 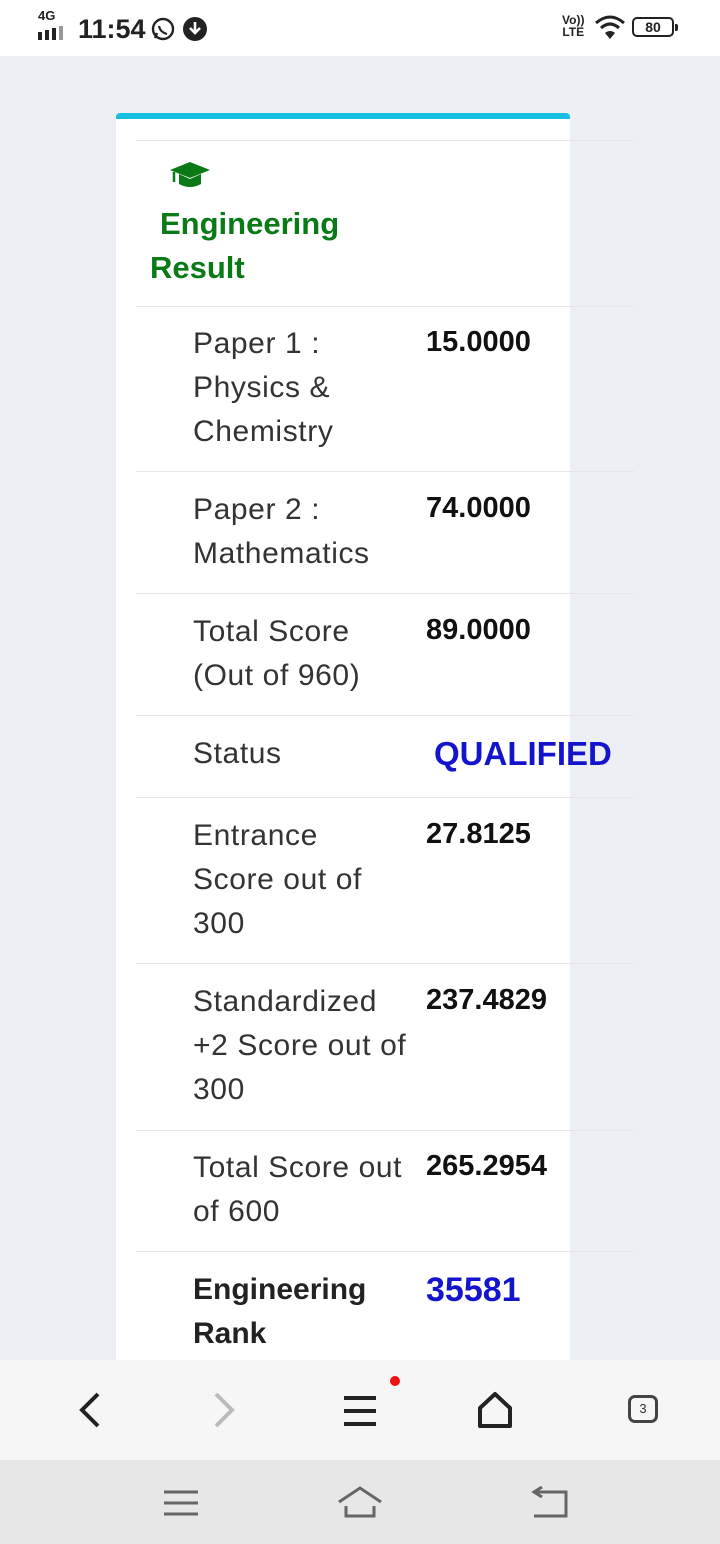 I want to click on row-label-entrance-score: Entrance Score out of 300, so click(x=277, y=879).